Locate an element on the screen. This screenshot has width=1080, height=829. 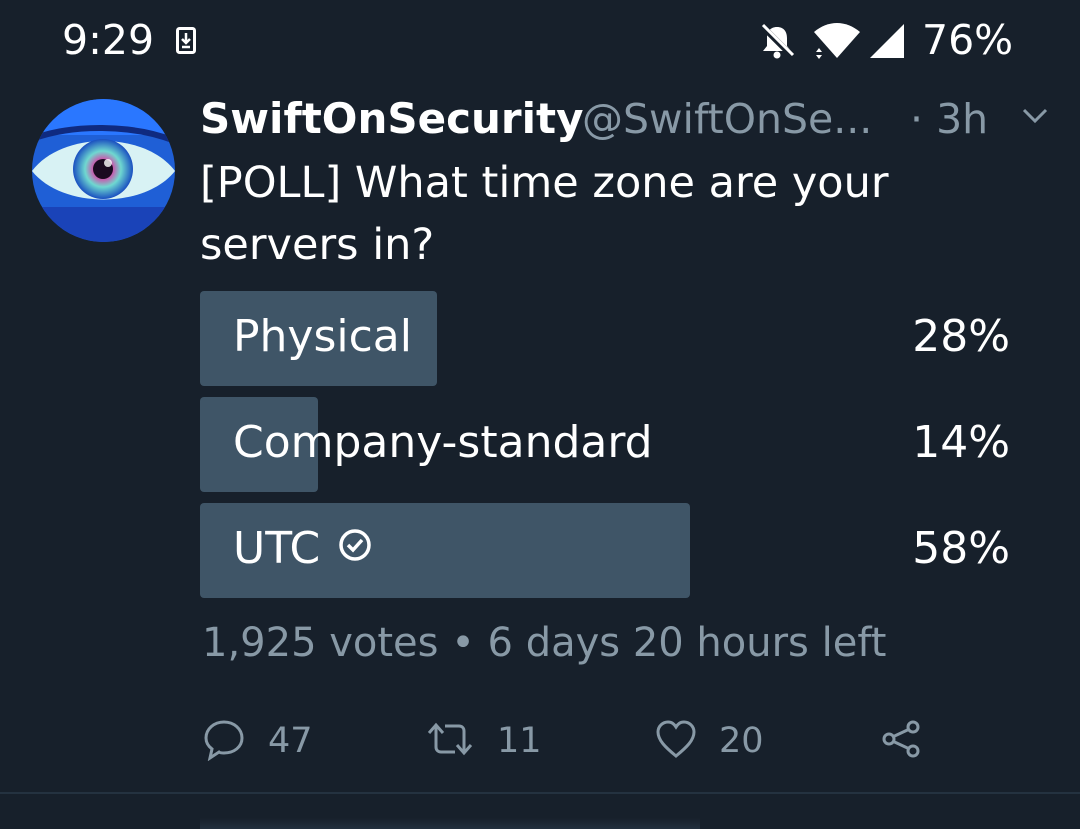
reply-count: 47 is located at coordinates (290, 741).